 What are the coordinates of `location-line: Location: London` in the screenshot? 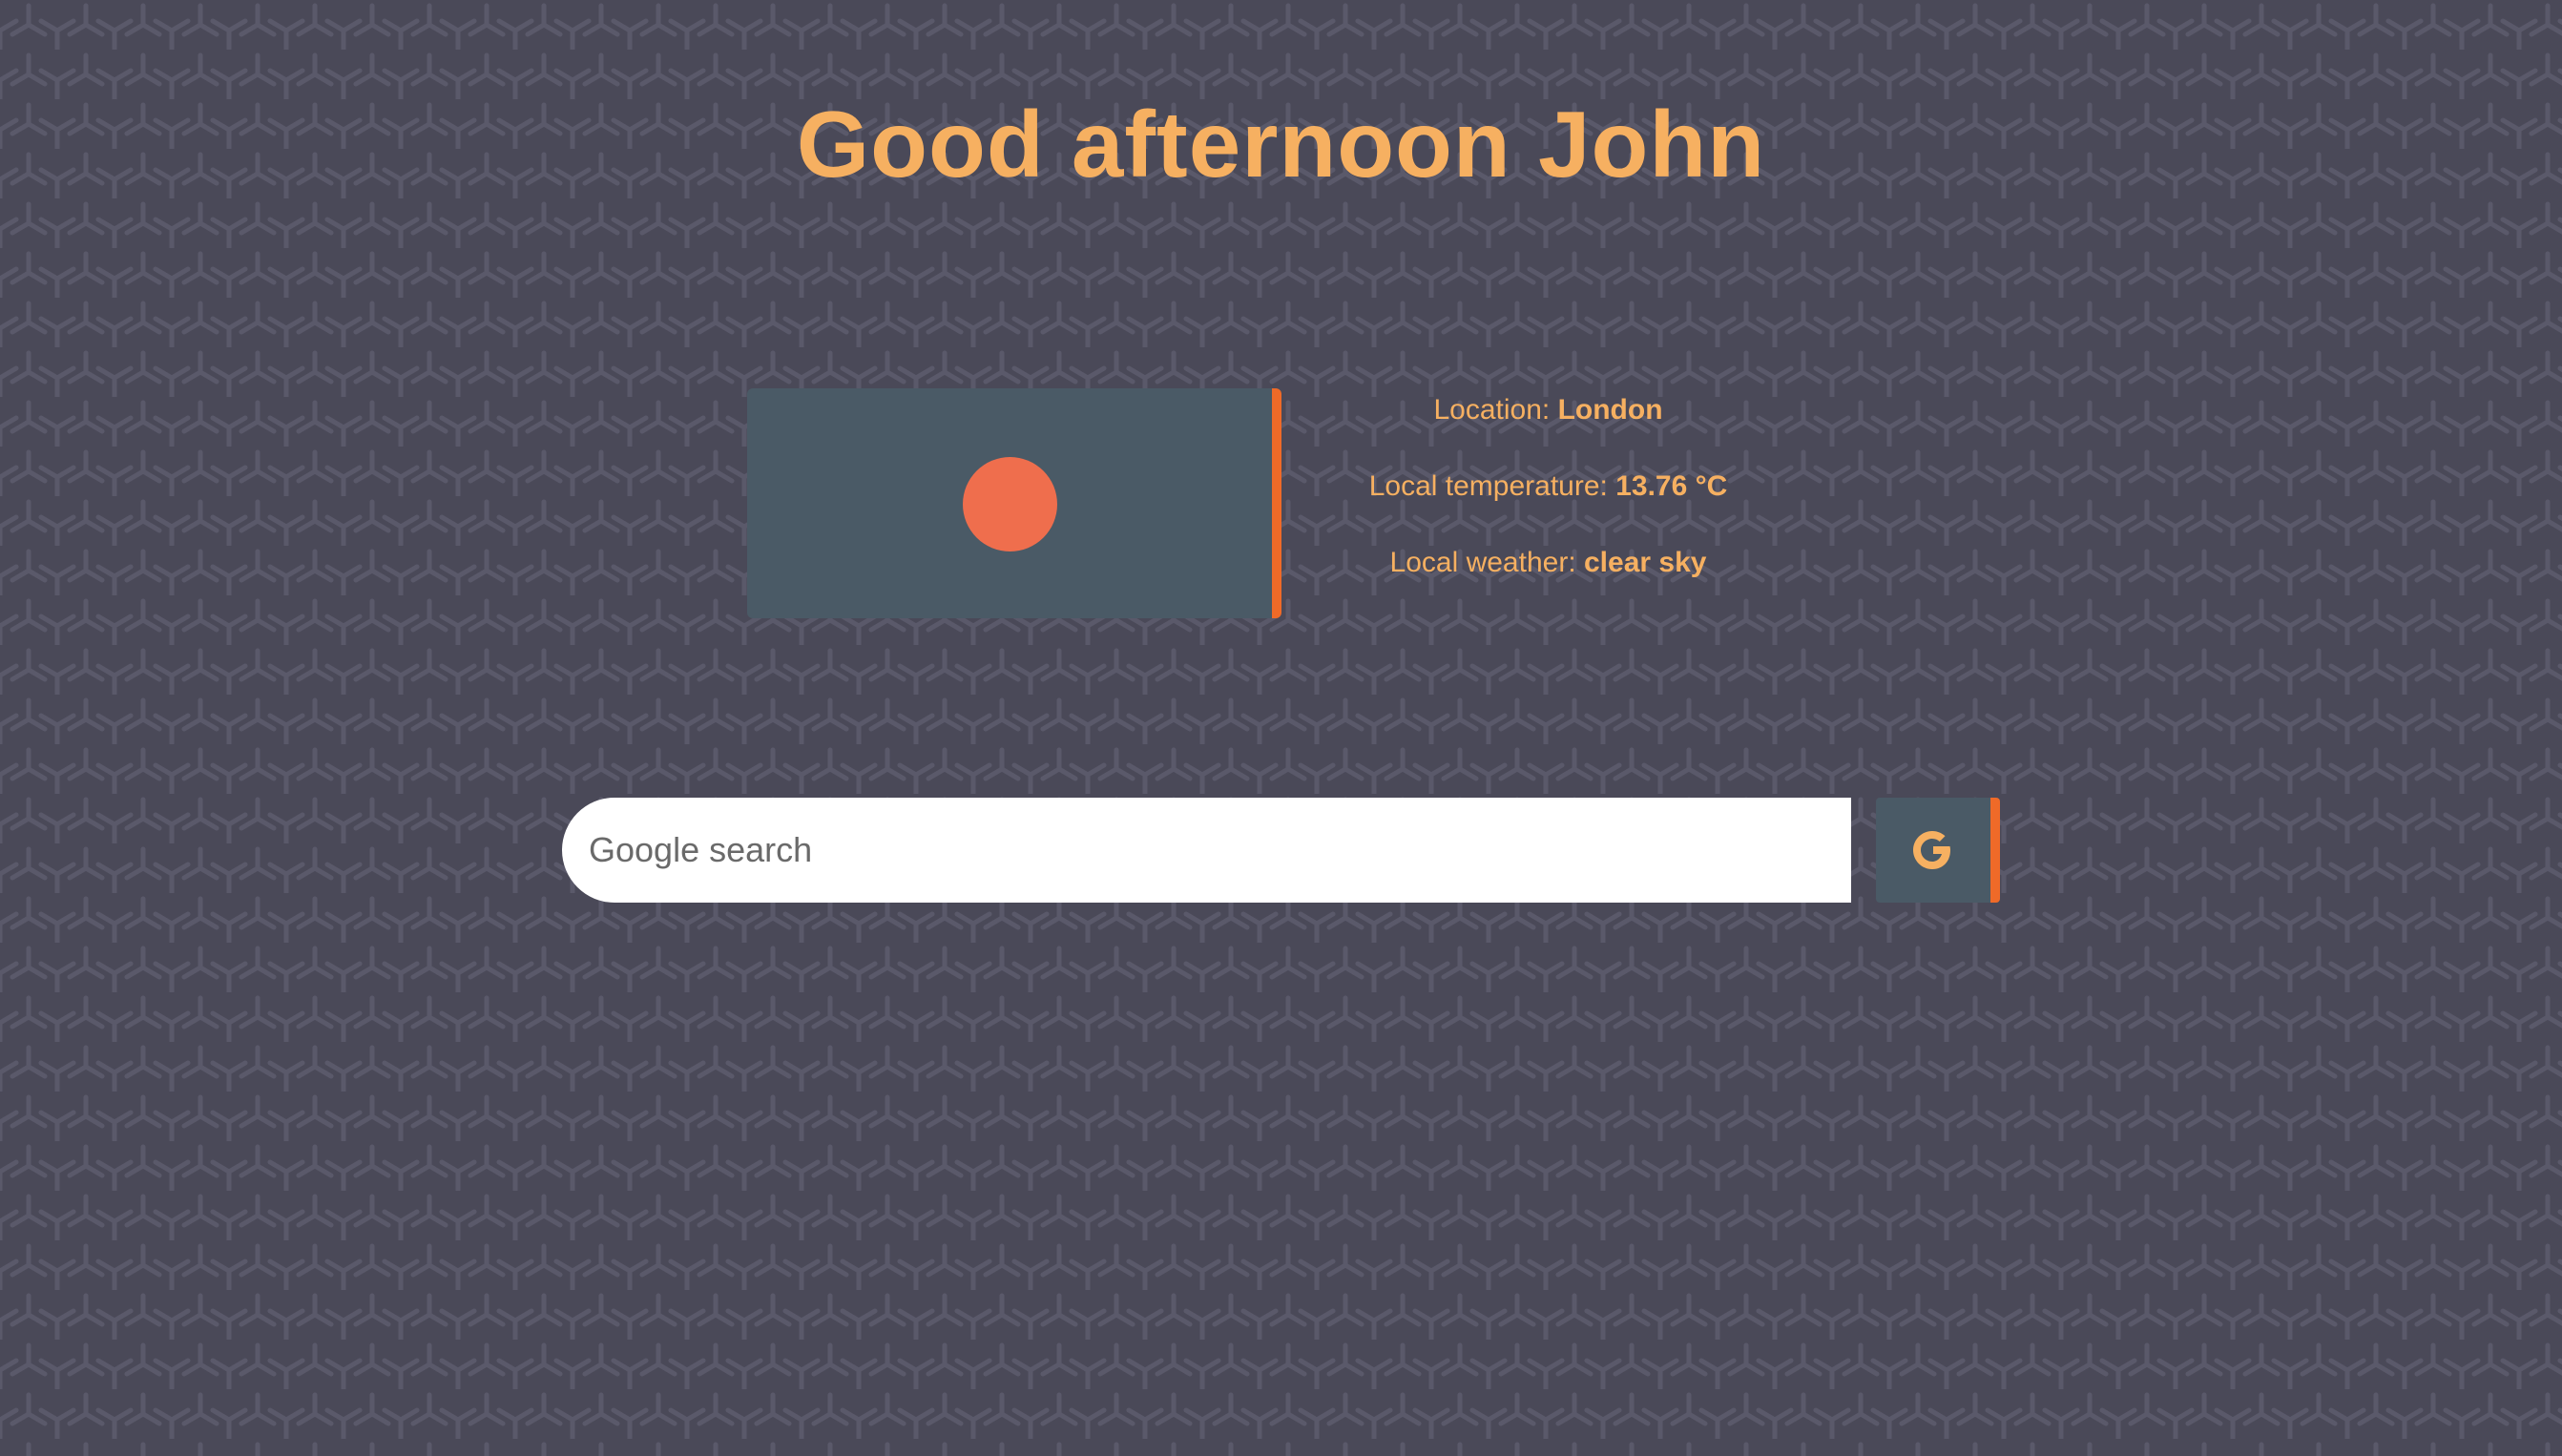 It's located at (1548, 425).